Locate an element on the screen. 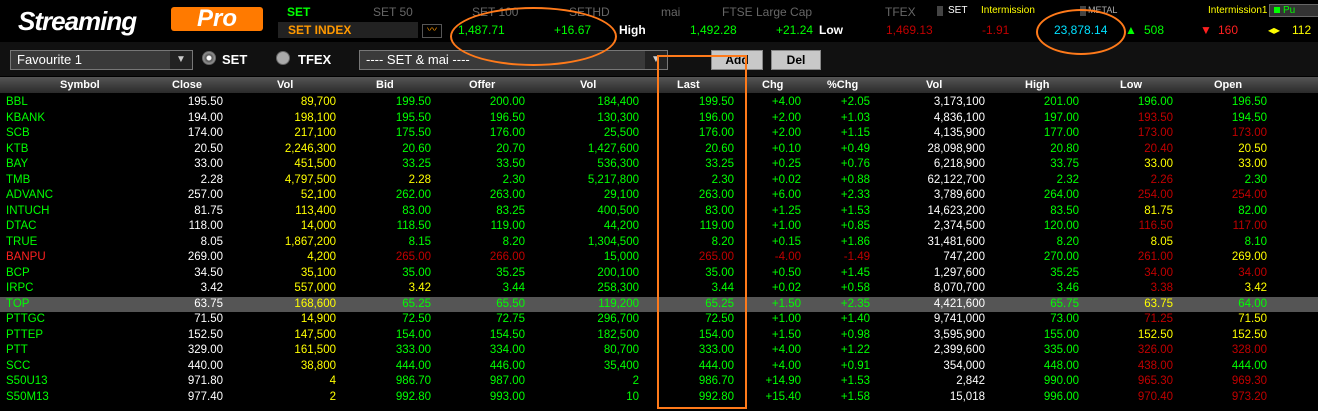 Image resolution: width=1318 pixels, height=411 pixels. market-filter-dropdown: ---- SET & mai ---- ▼ is located at coordinates (513, 60).